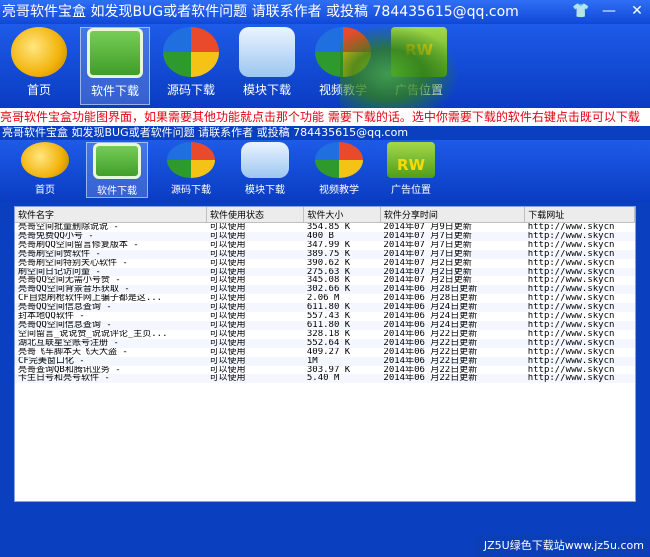 This screenshot has height=557, width=650. What do you see at coordinates (342, 215) in the screenshot?
I see `column-header-size: 软件大小` at bounding box center [342, 215].